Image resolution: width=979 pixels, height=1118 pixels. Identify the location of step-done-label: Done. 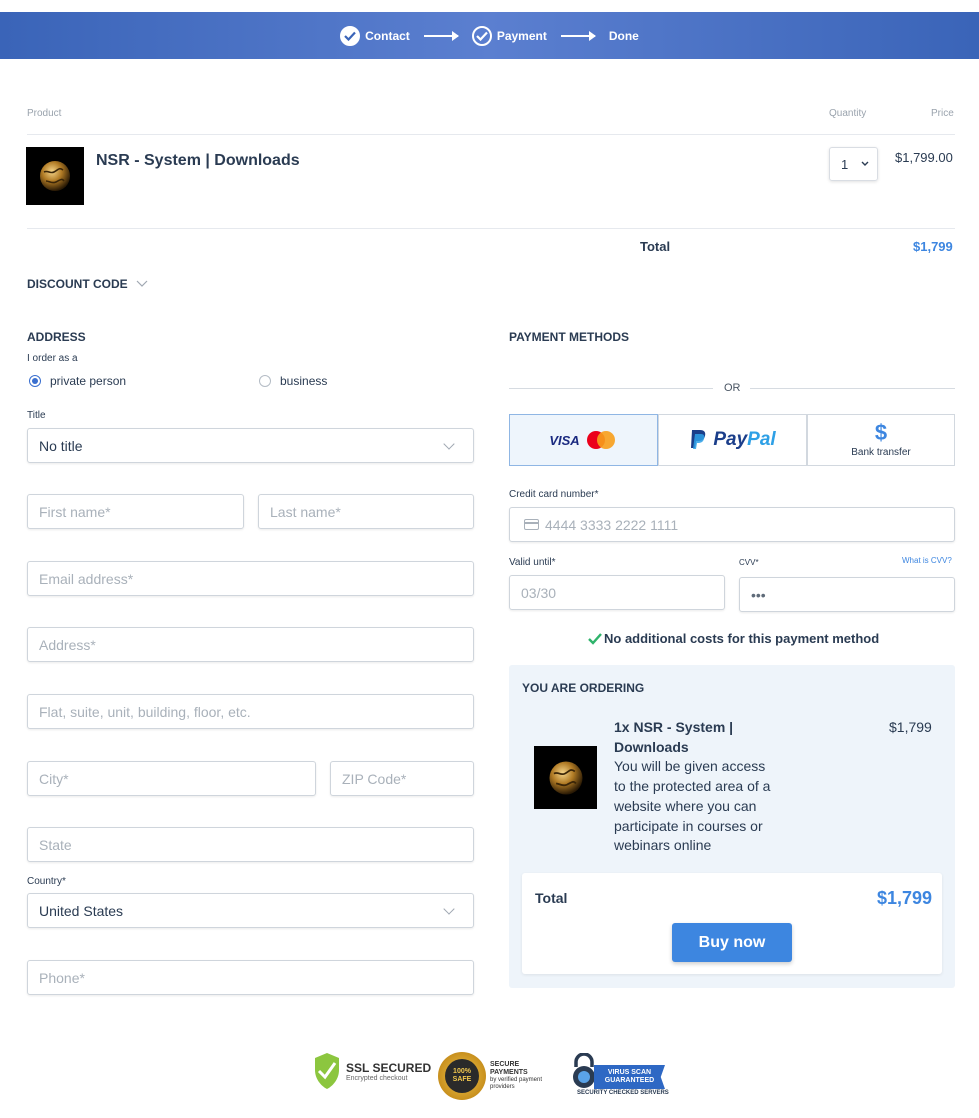
(623, 35).